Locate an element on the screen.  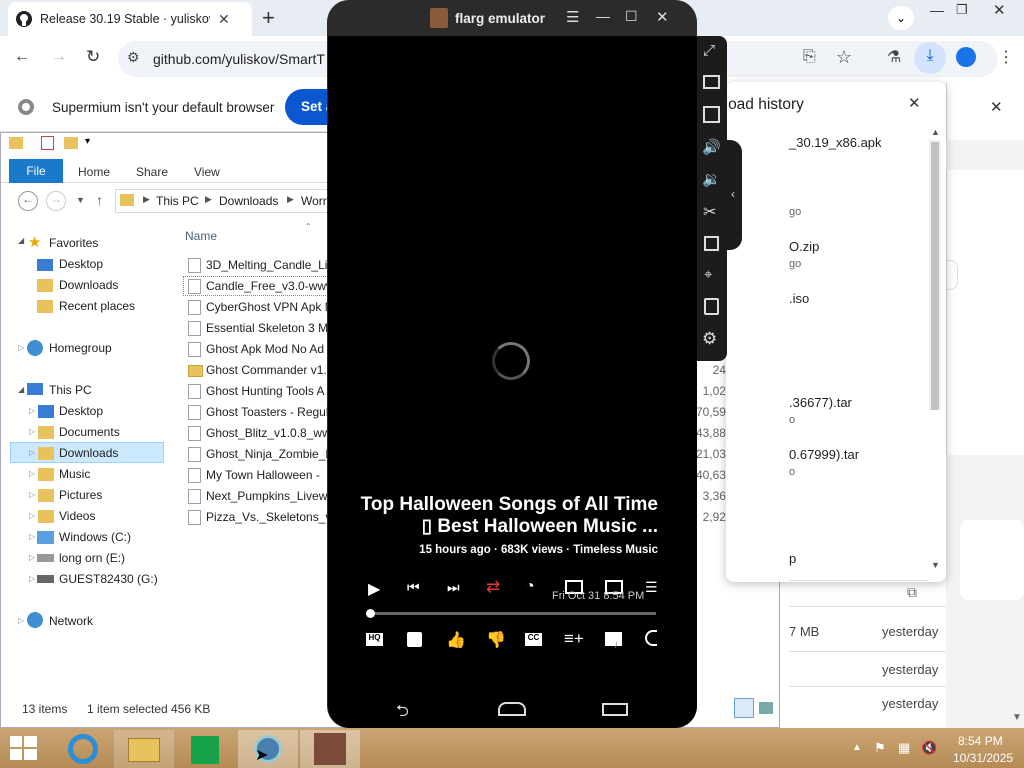
nav-long-orn-e: long orn (E:) is located at coordinates (92, 558).